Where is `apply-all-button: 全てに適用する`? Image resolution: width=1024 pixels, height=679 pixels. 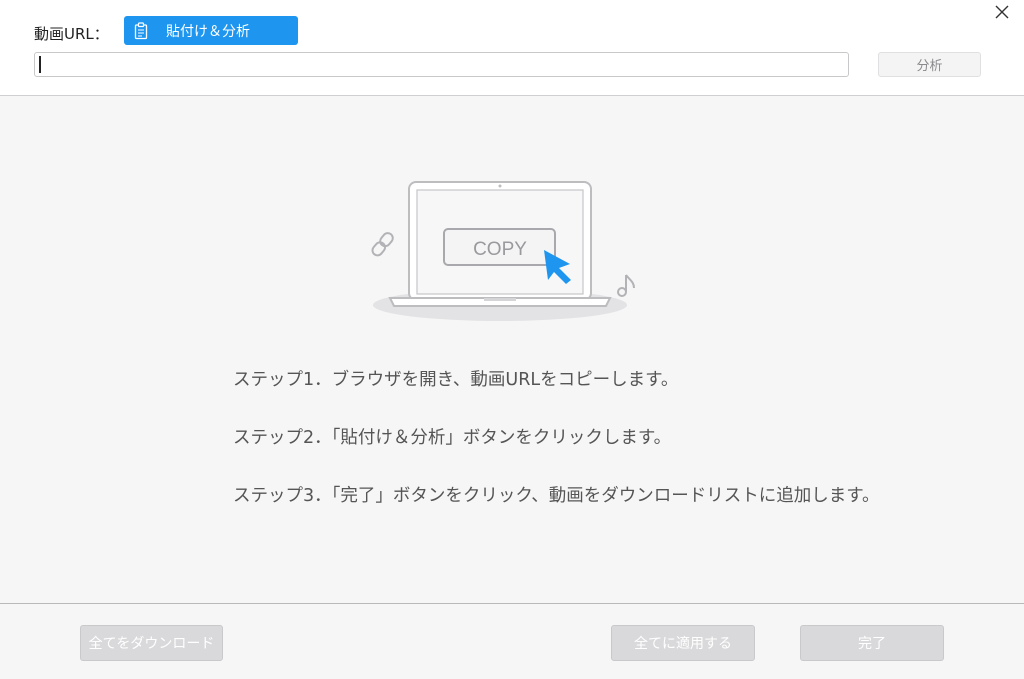 apply-all-button: 全てに適用する is located at coordinates (683, 643).